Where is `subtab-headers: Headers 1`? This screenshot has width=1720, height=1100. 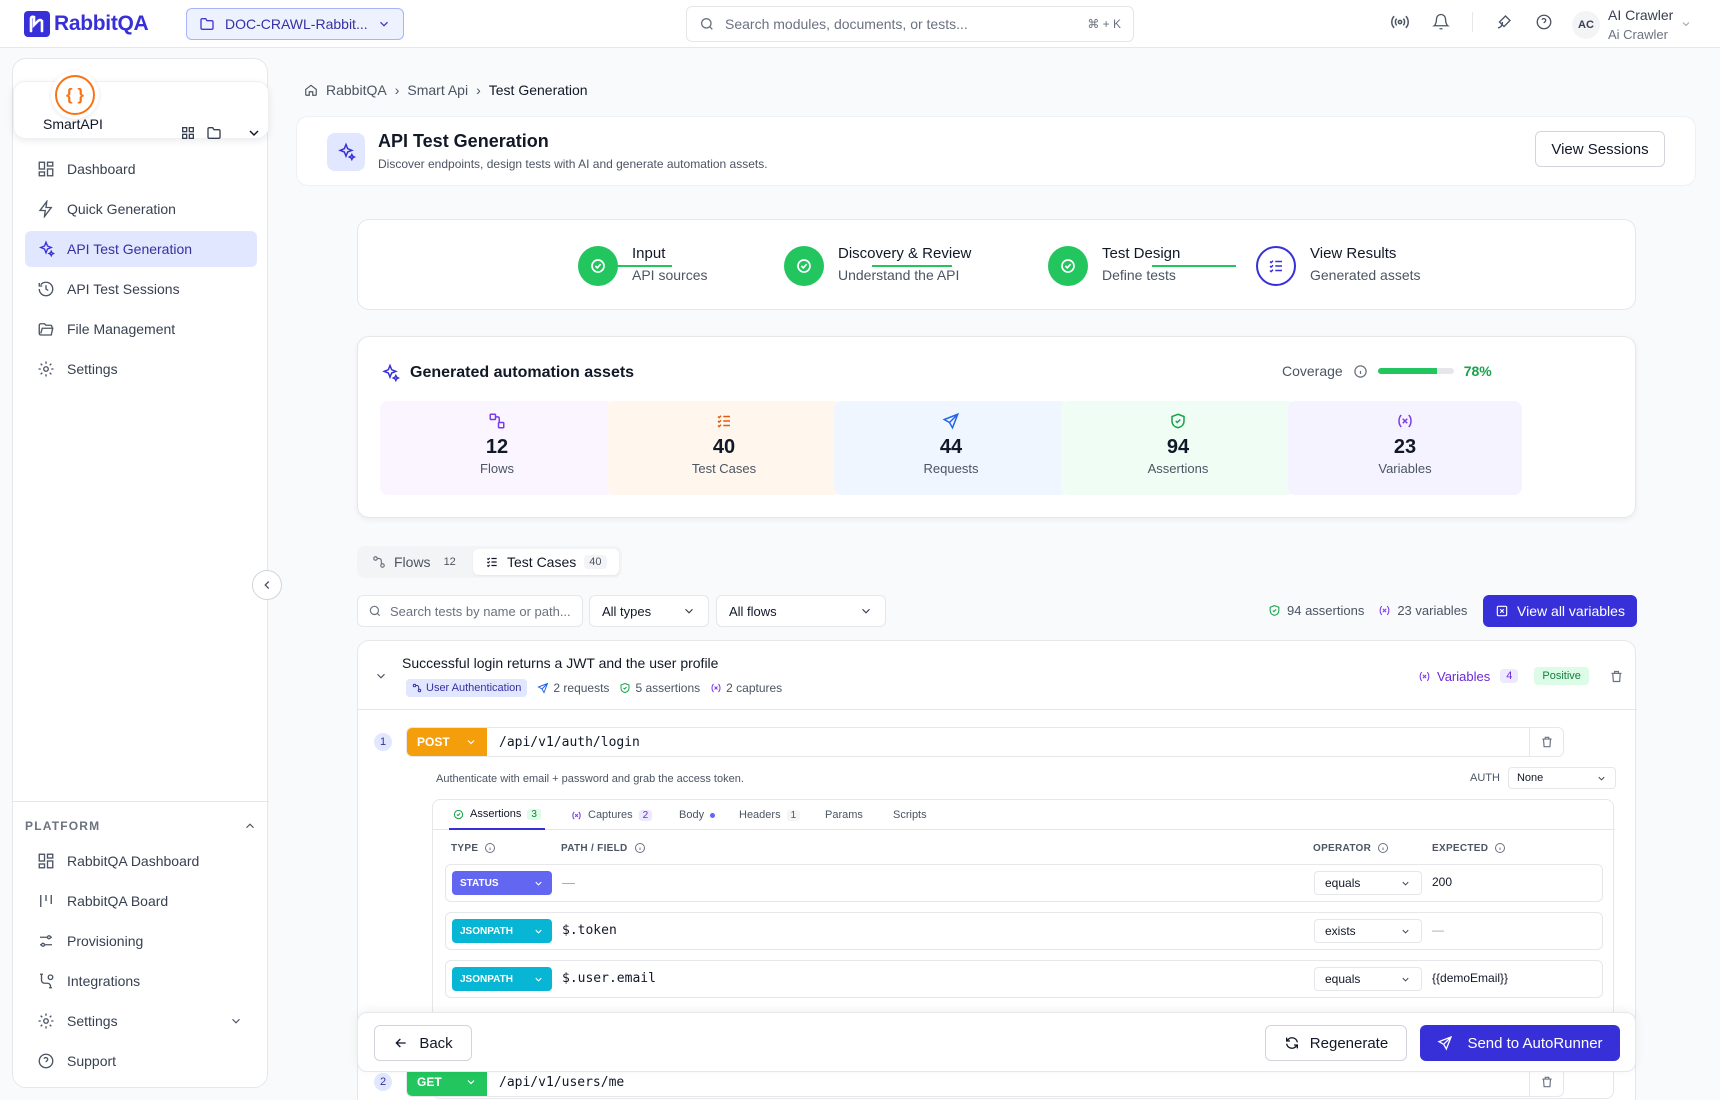 subtab-headers: Headers 1 is located at coordinates (770, 815).